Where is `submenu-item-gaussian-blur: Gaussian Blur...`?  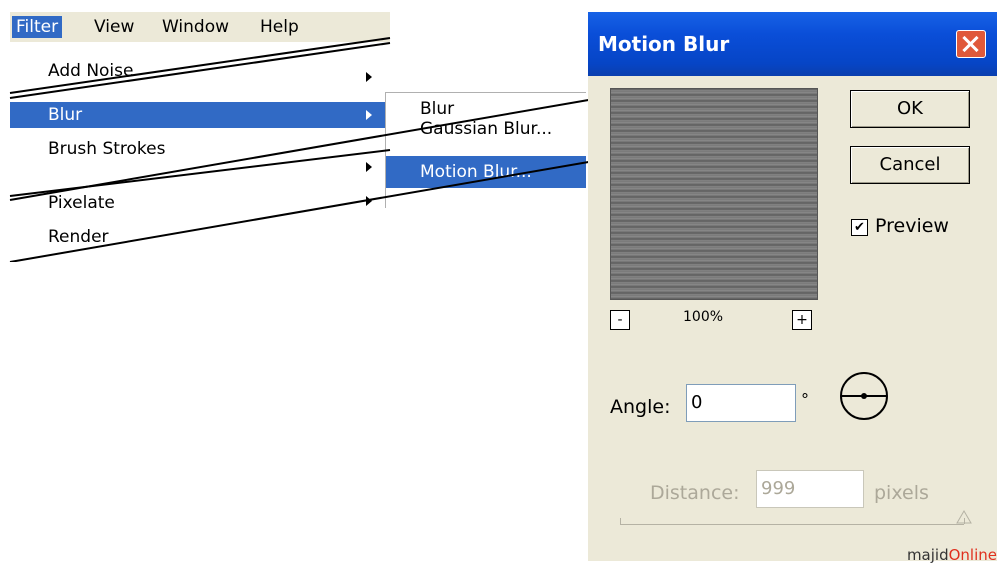
submenu-item-gaussian-blur: Gaussian Blur... is located at coordinates (469, 129).